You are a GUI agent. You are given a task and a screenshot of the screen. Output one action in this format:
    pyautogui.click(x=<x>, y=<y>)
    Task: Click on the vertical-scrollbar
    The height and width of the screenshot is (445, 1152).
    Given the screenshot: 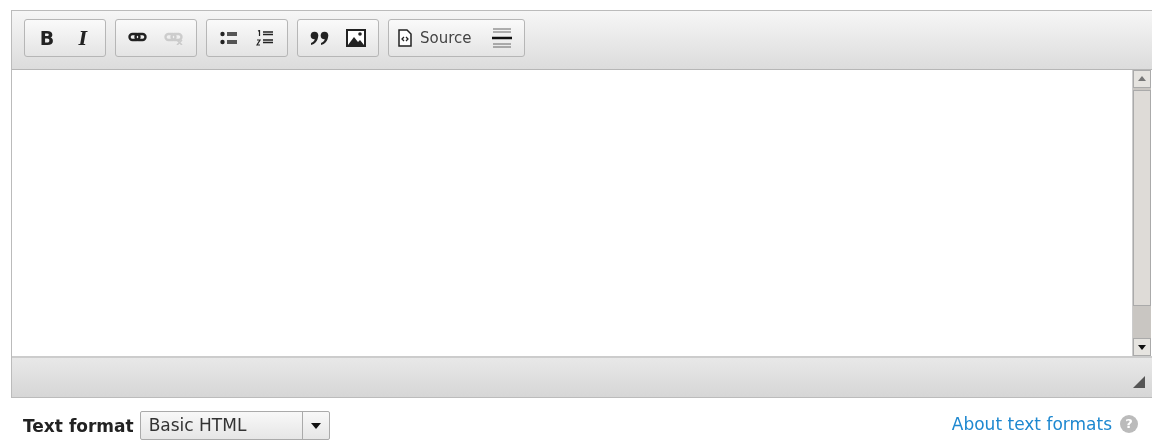 What is the action you would take?
    pyautogui.click(x=1141, y=213)
    